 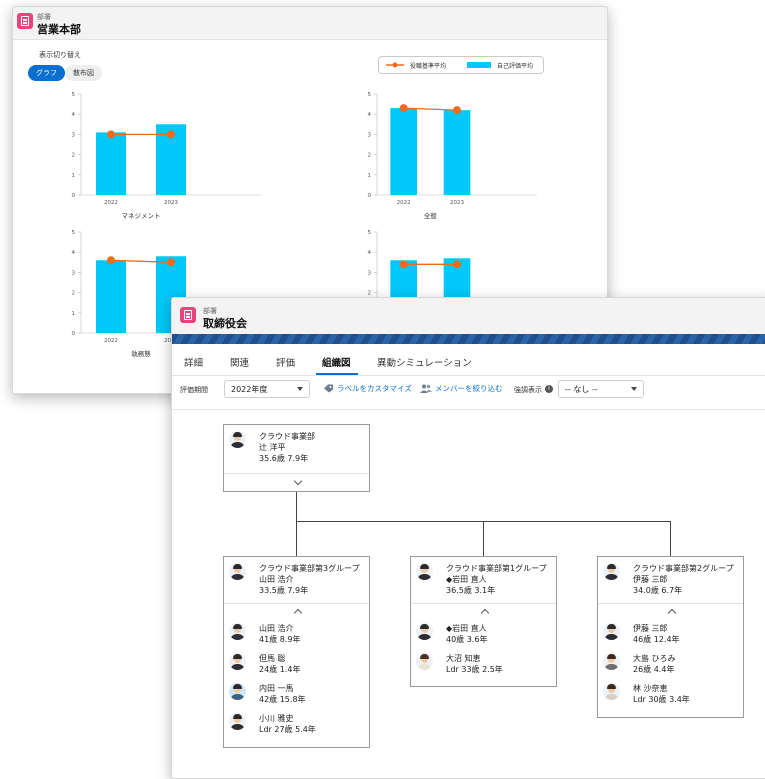 What do you see at coordinates (654, 669) in the screenshot?
I see `member-stats: 26歳 4.4年` at bounding box center [654, 669].